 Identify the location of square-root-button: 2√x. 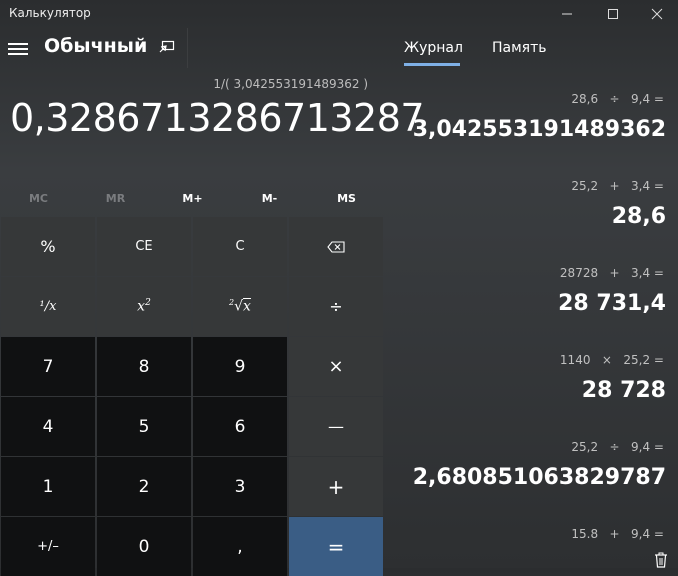
(240, 306).